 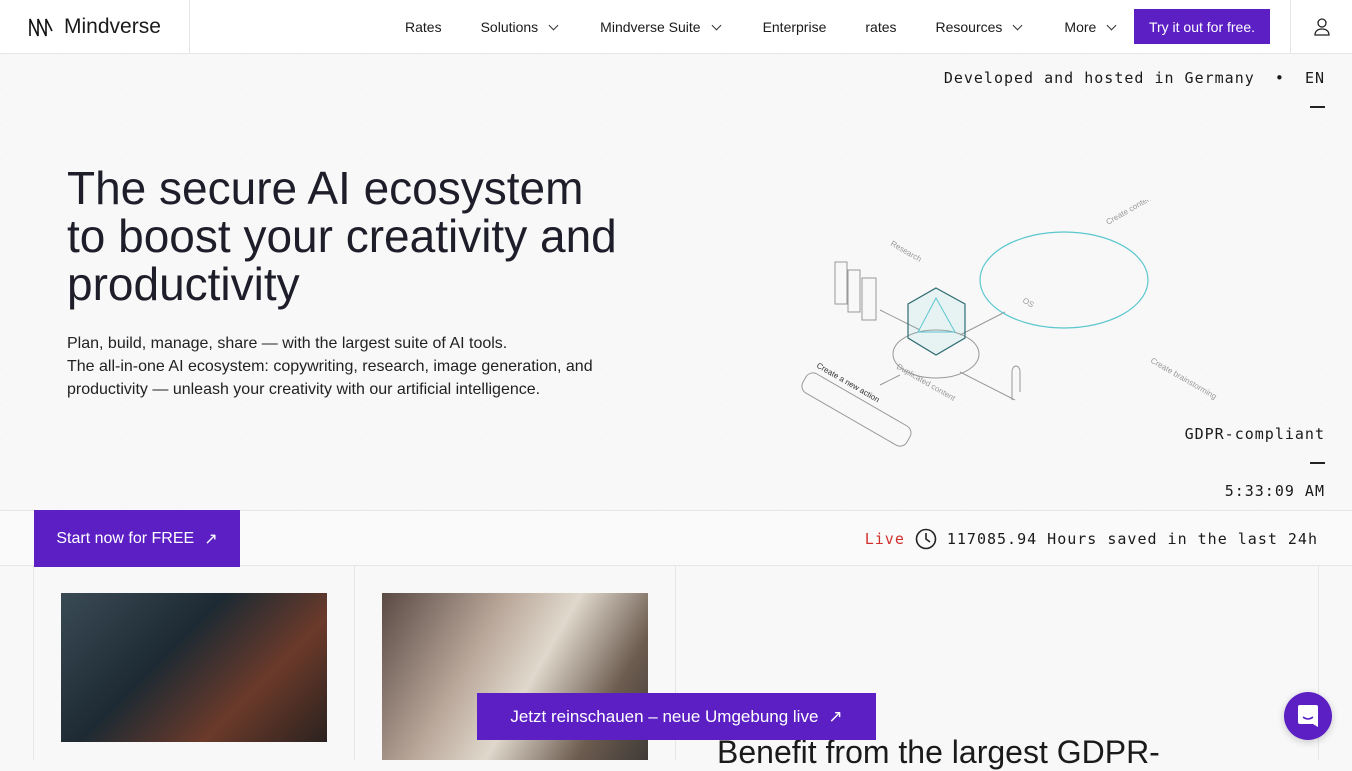 I want to click on nav-label: Enterprise, so click(x=794, y=27).